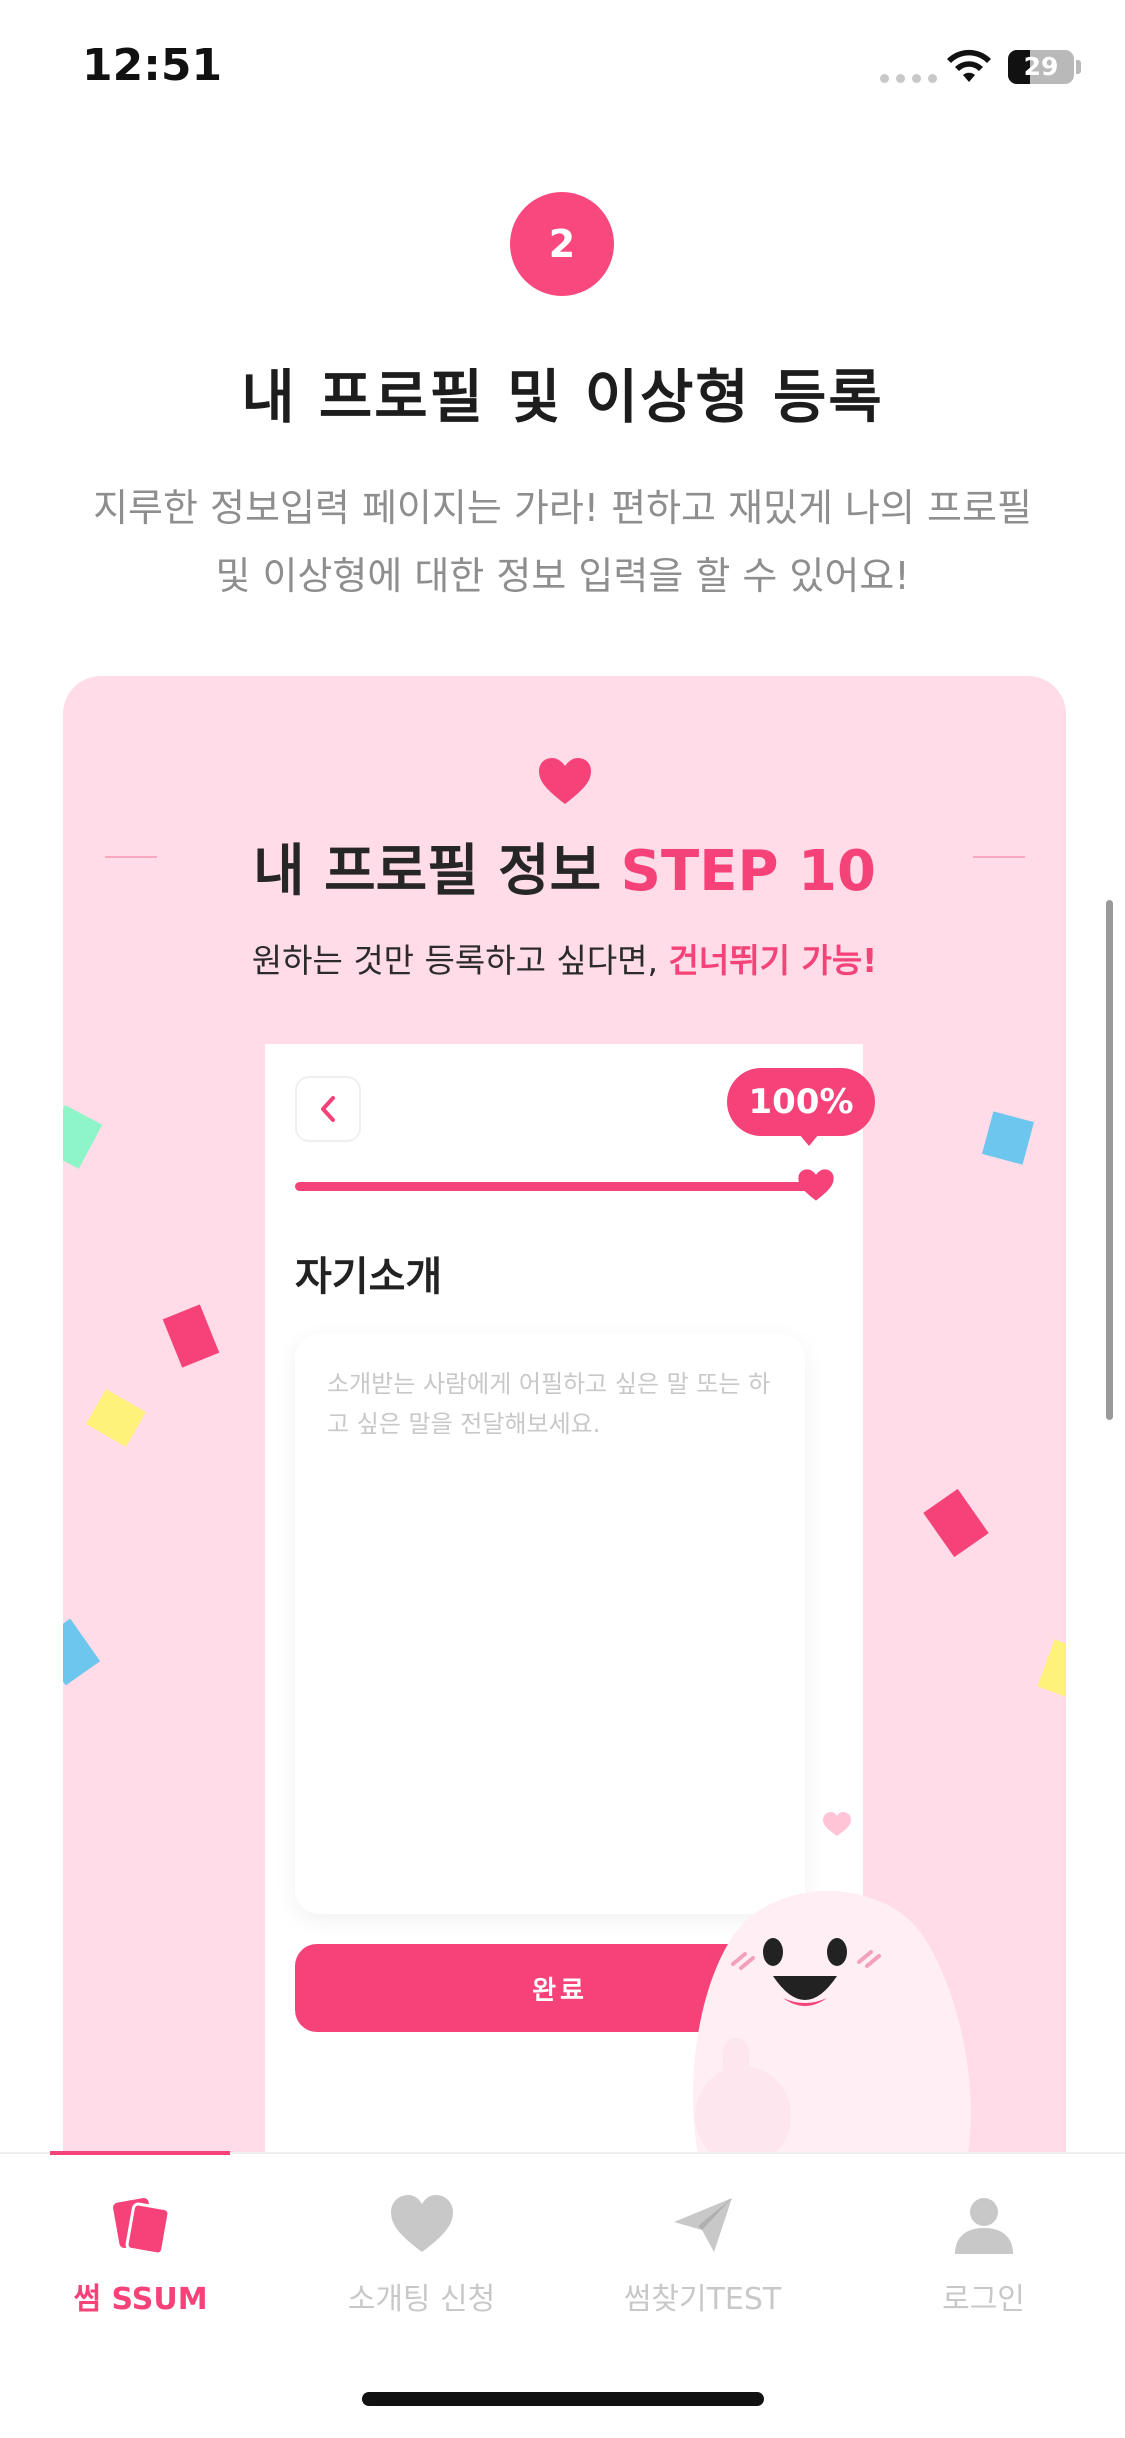  Describe the element at coordinates (562, 397) in the screenshot. I see `page-title: 내 프로필 및 이상형 등록` at that location.